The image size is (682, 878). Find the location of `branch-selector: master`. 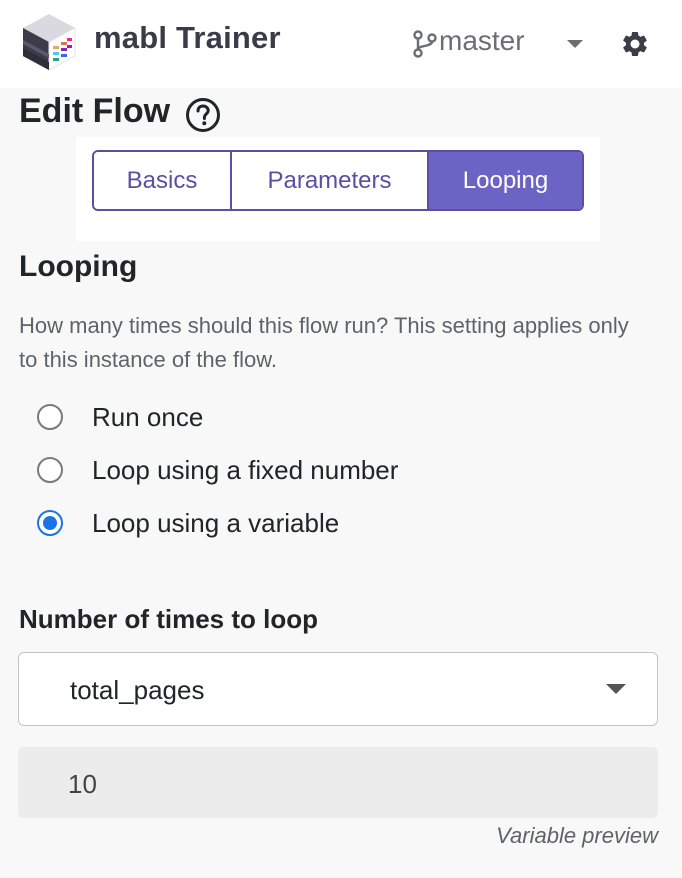

branch-selector: master is located at coordinates (482, 41).